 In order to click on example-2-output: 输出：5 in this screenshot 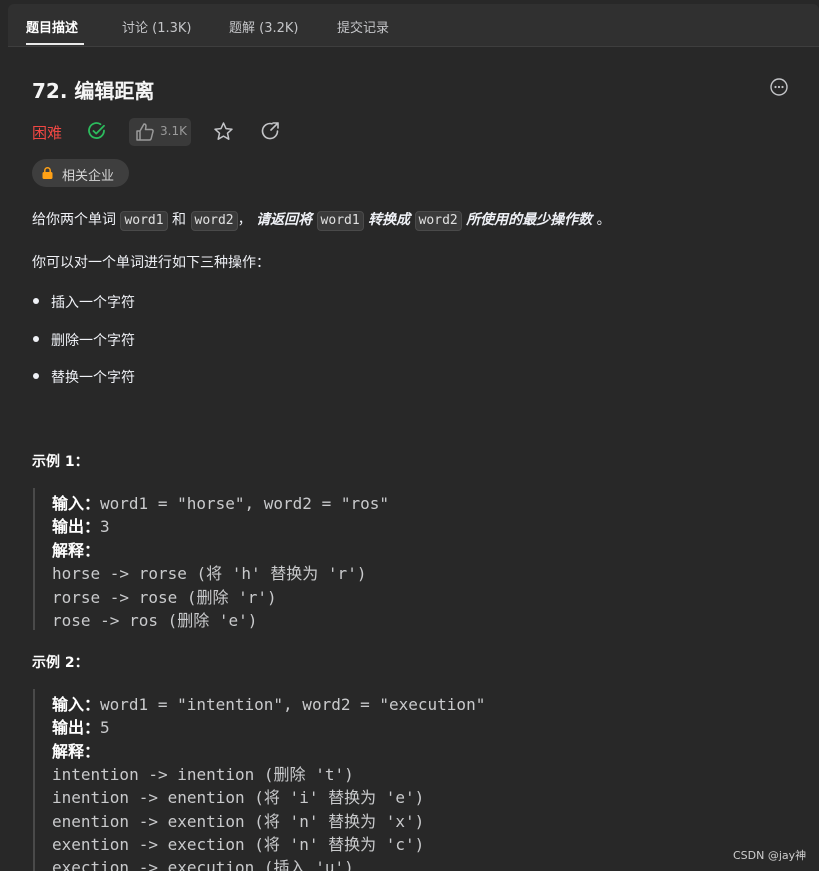, I will do `click(81, 727)`.